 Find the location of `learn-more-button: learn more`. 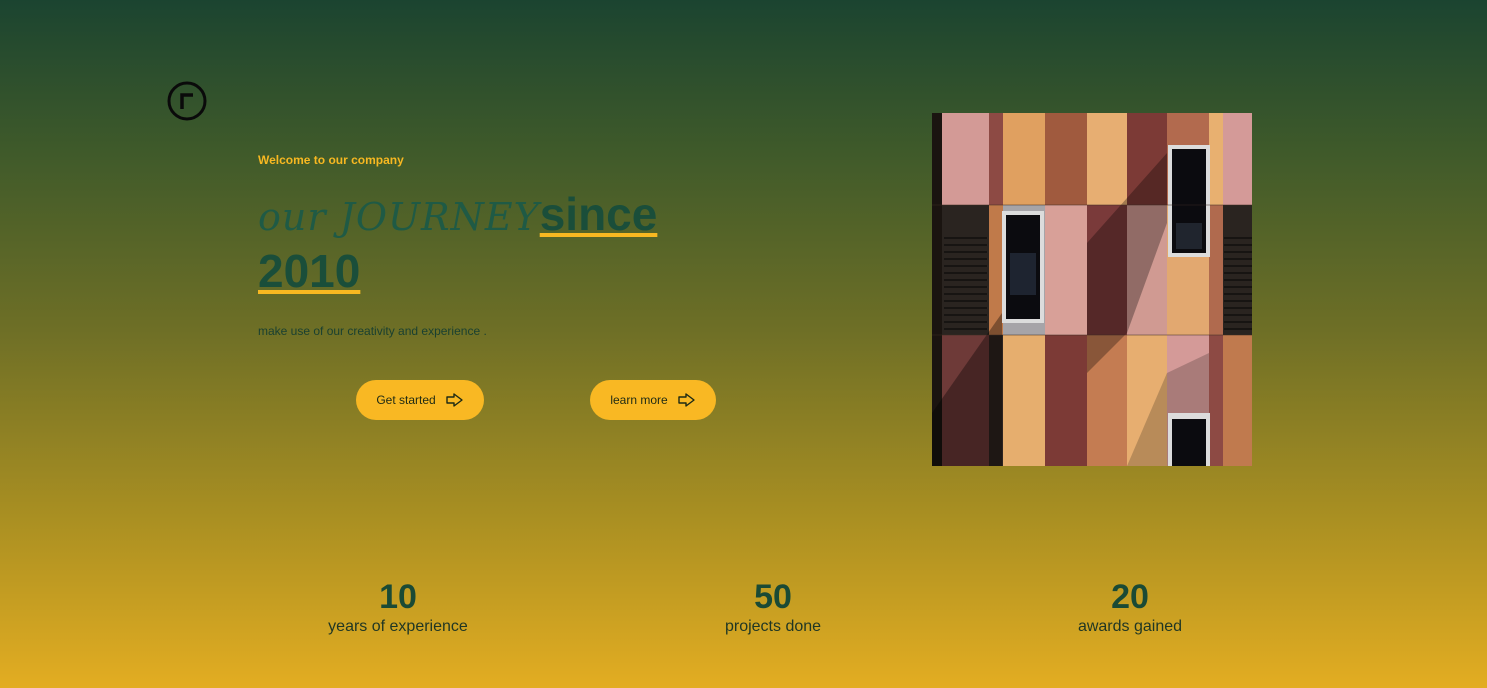

learn-more-button: learn more is located at coordinates (653, 400).